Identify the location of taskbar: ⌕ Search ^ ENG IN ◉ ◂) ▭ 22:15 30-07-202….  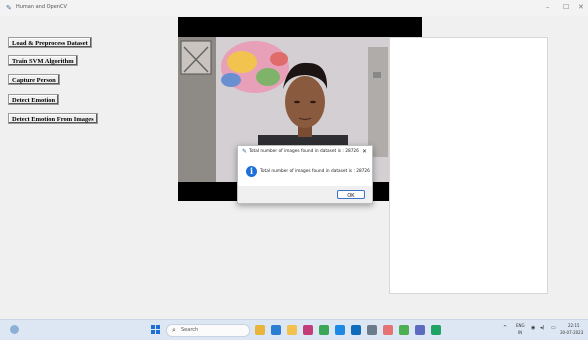
(294, 329).